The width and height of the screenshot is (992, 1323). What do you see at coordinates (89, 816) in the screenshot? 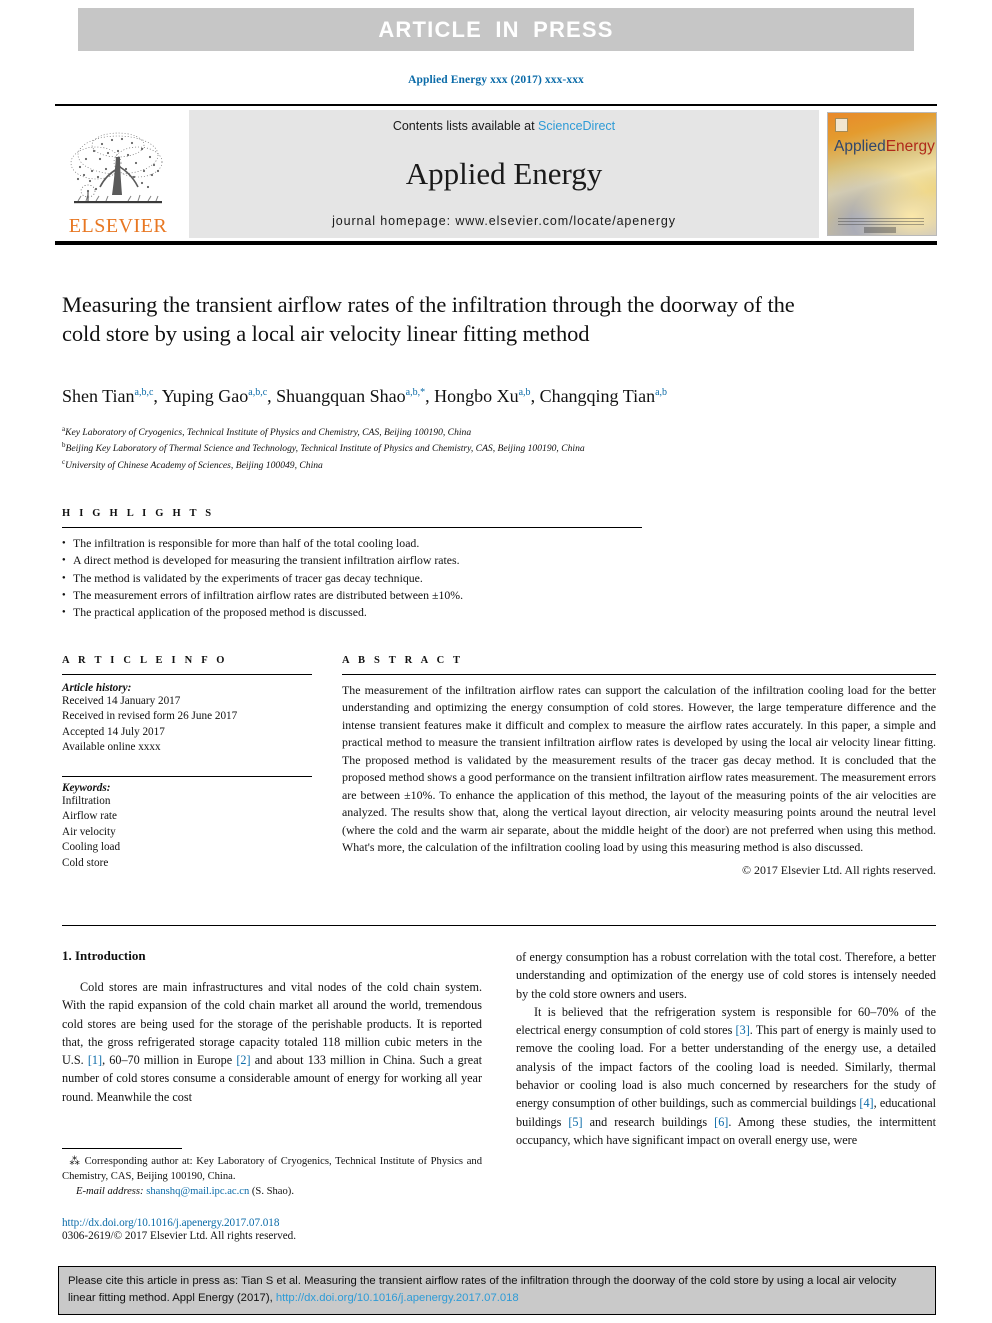
I see `keyword-item: Airflow rate` at bounding box center [89, 816].